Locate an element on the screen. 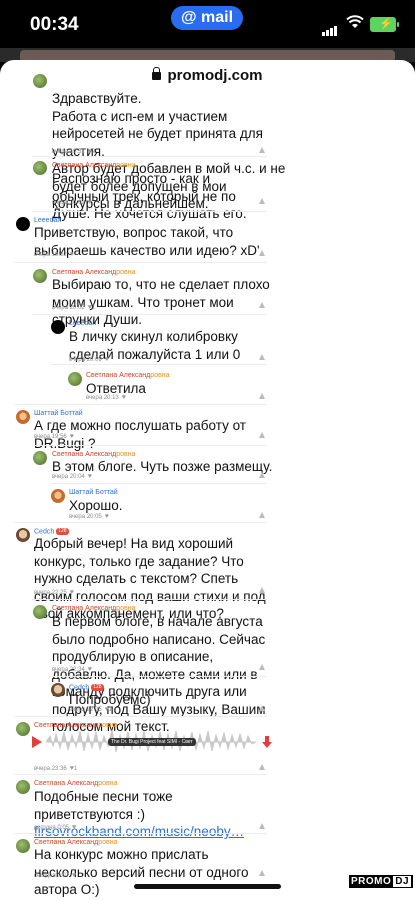 This screenshot has height=900, width=415. mail-app-pill: @ mail is located at coordinates (207, 18).